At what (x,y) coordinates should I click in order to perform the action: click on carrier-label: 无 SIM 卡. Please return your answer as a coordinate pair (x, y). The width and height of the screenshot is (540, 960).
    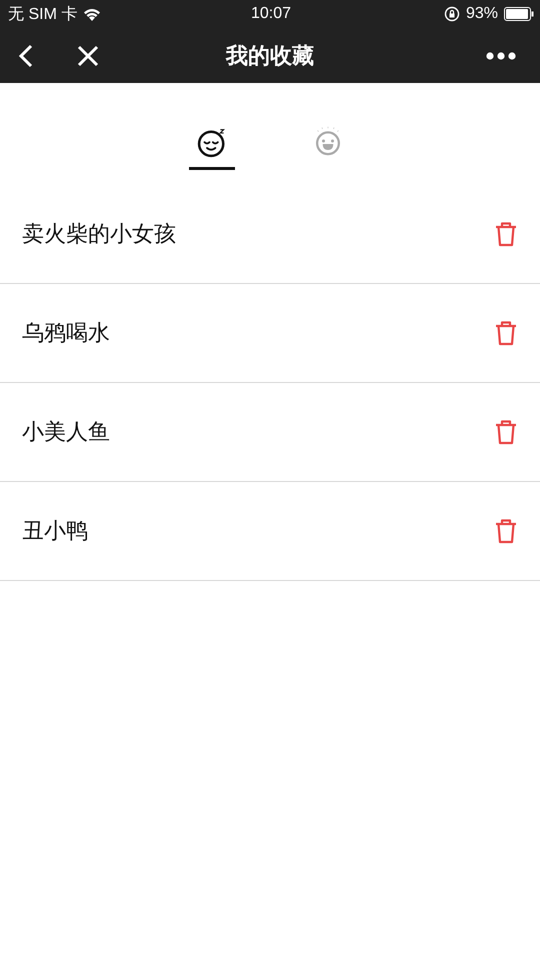
    Looking at the image, I should click on (43, 14).